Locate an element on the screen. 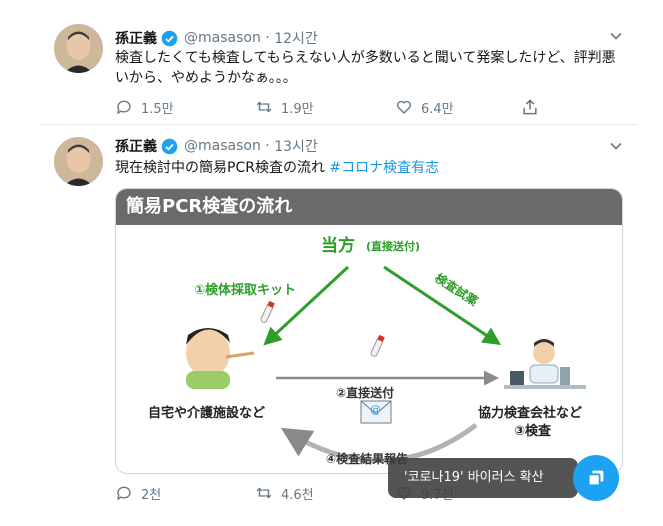  email-at-symbol: @ is located at coordinates (375, 409).